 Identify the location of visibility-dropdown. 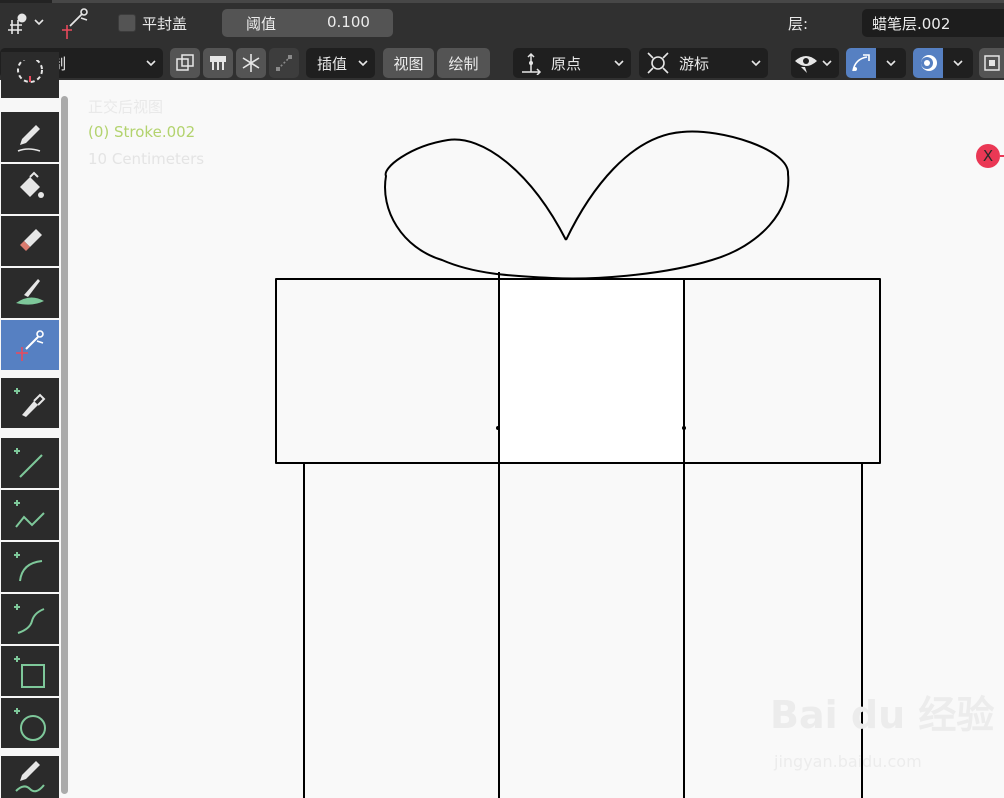
(815, 63).